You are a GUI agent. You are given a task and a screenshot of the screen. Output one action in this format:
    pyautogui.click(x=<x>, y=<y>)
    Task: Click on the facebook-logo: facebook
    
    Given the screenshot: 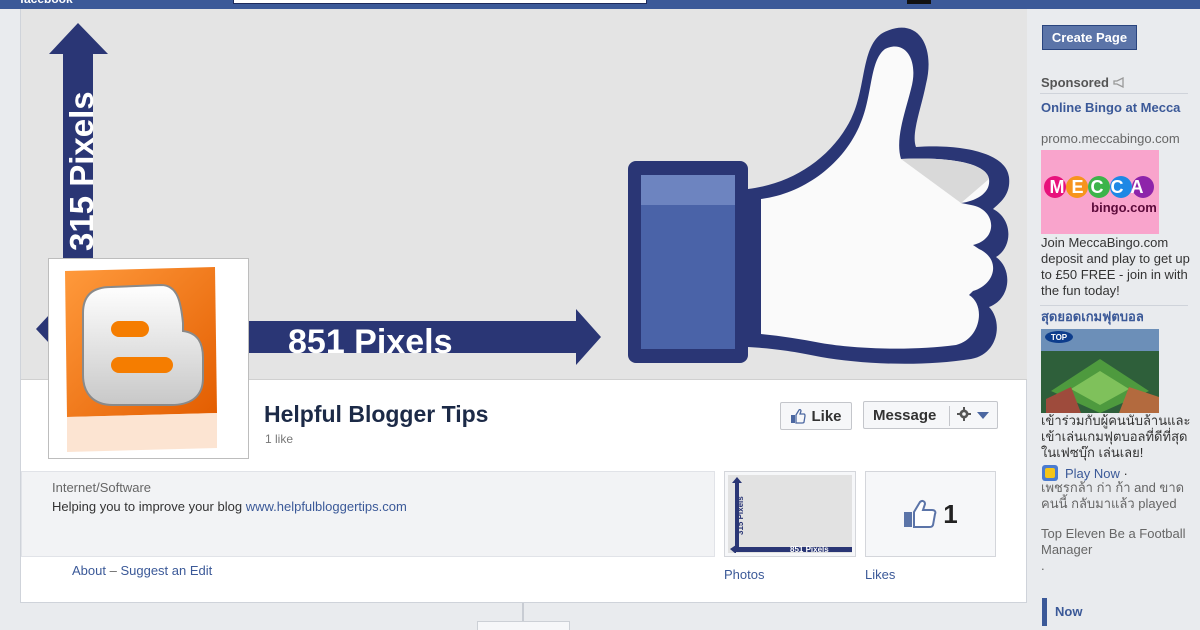 What is the action you would take?
    pyautogui.click(x=46, y=3)
    